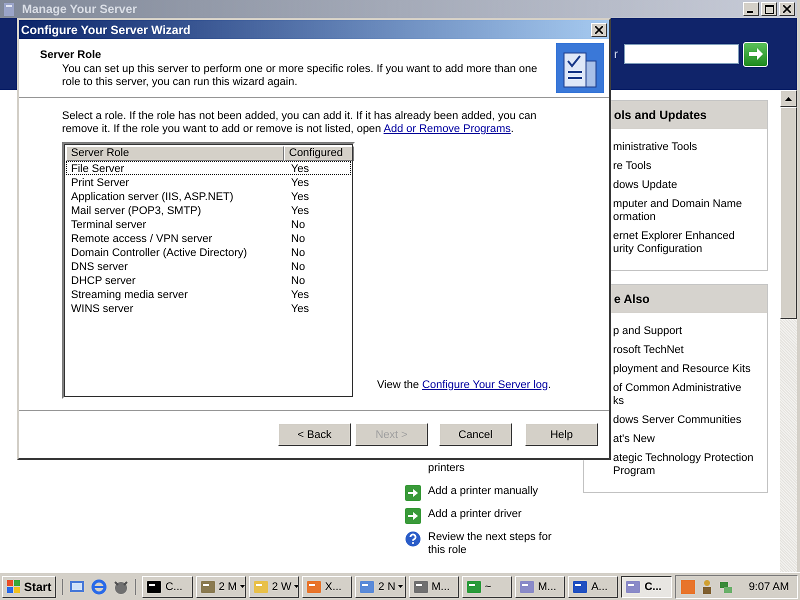  I want to click on role-name: Domain Controller (Active Directory), so click(159, 252).